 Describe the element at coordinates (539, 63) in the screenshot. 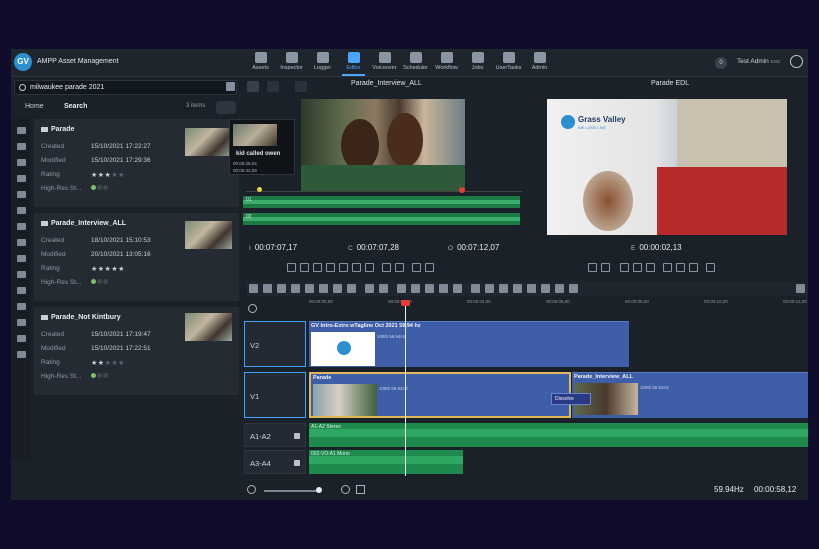

I see `nav-admin: Admin` at that location.